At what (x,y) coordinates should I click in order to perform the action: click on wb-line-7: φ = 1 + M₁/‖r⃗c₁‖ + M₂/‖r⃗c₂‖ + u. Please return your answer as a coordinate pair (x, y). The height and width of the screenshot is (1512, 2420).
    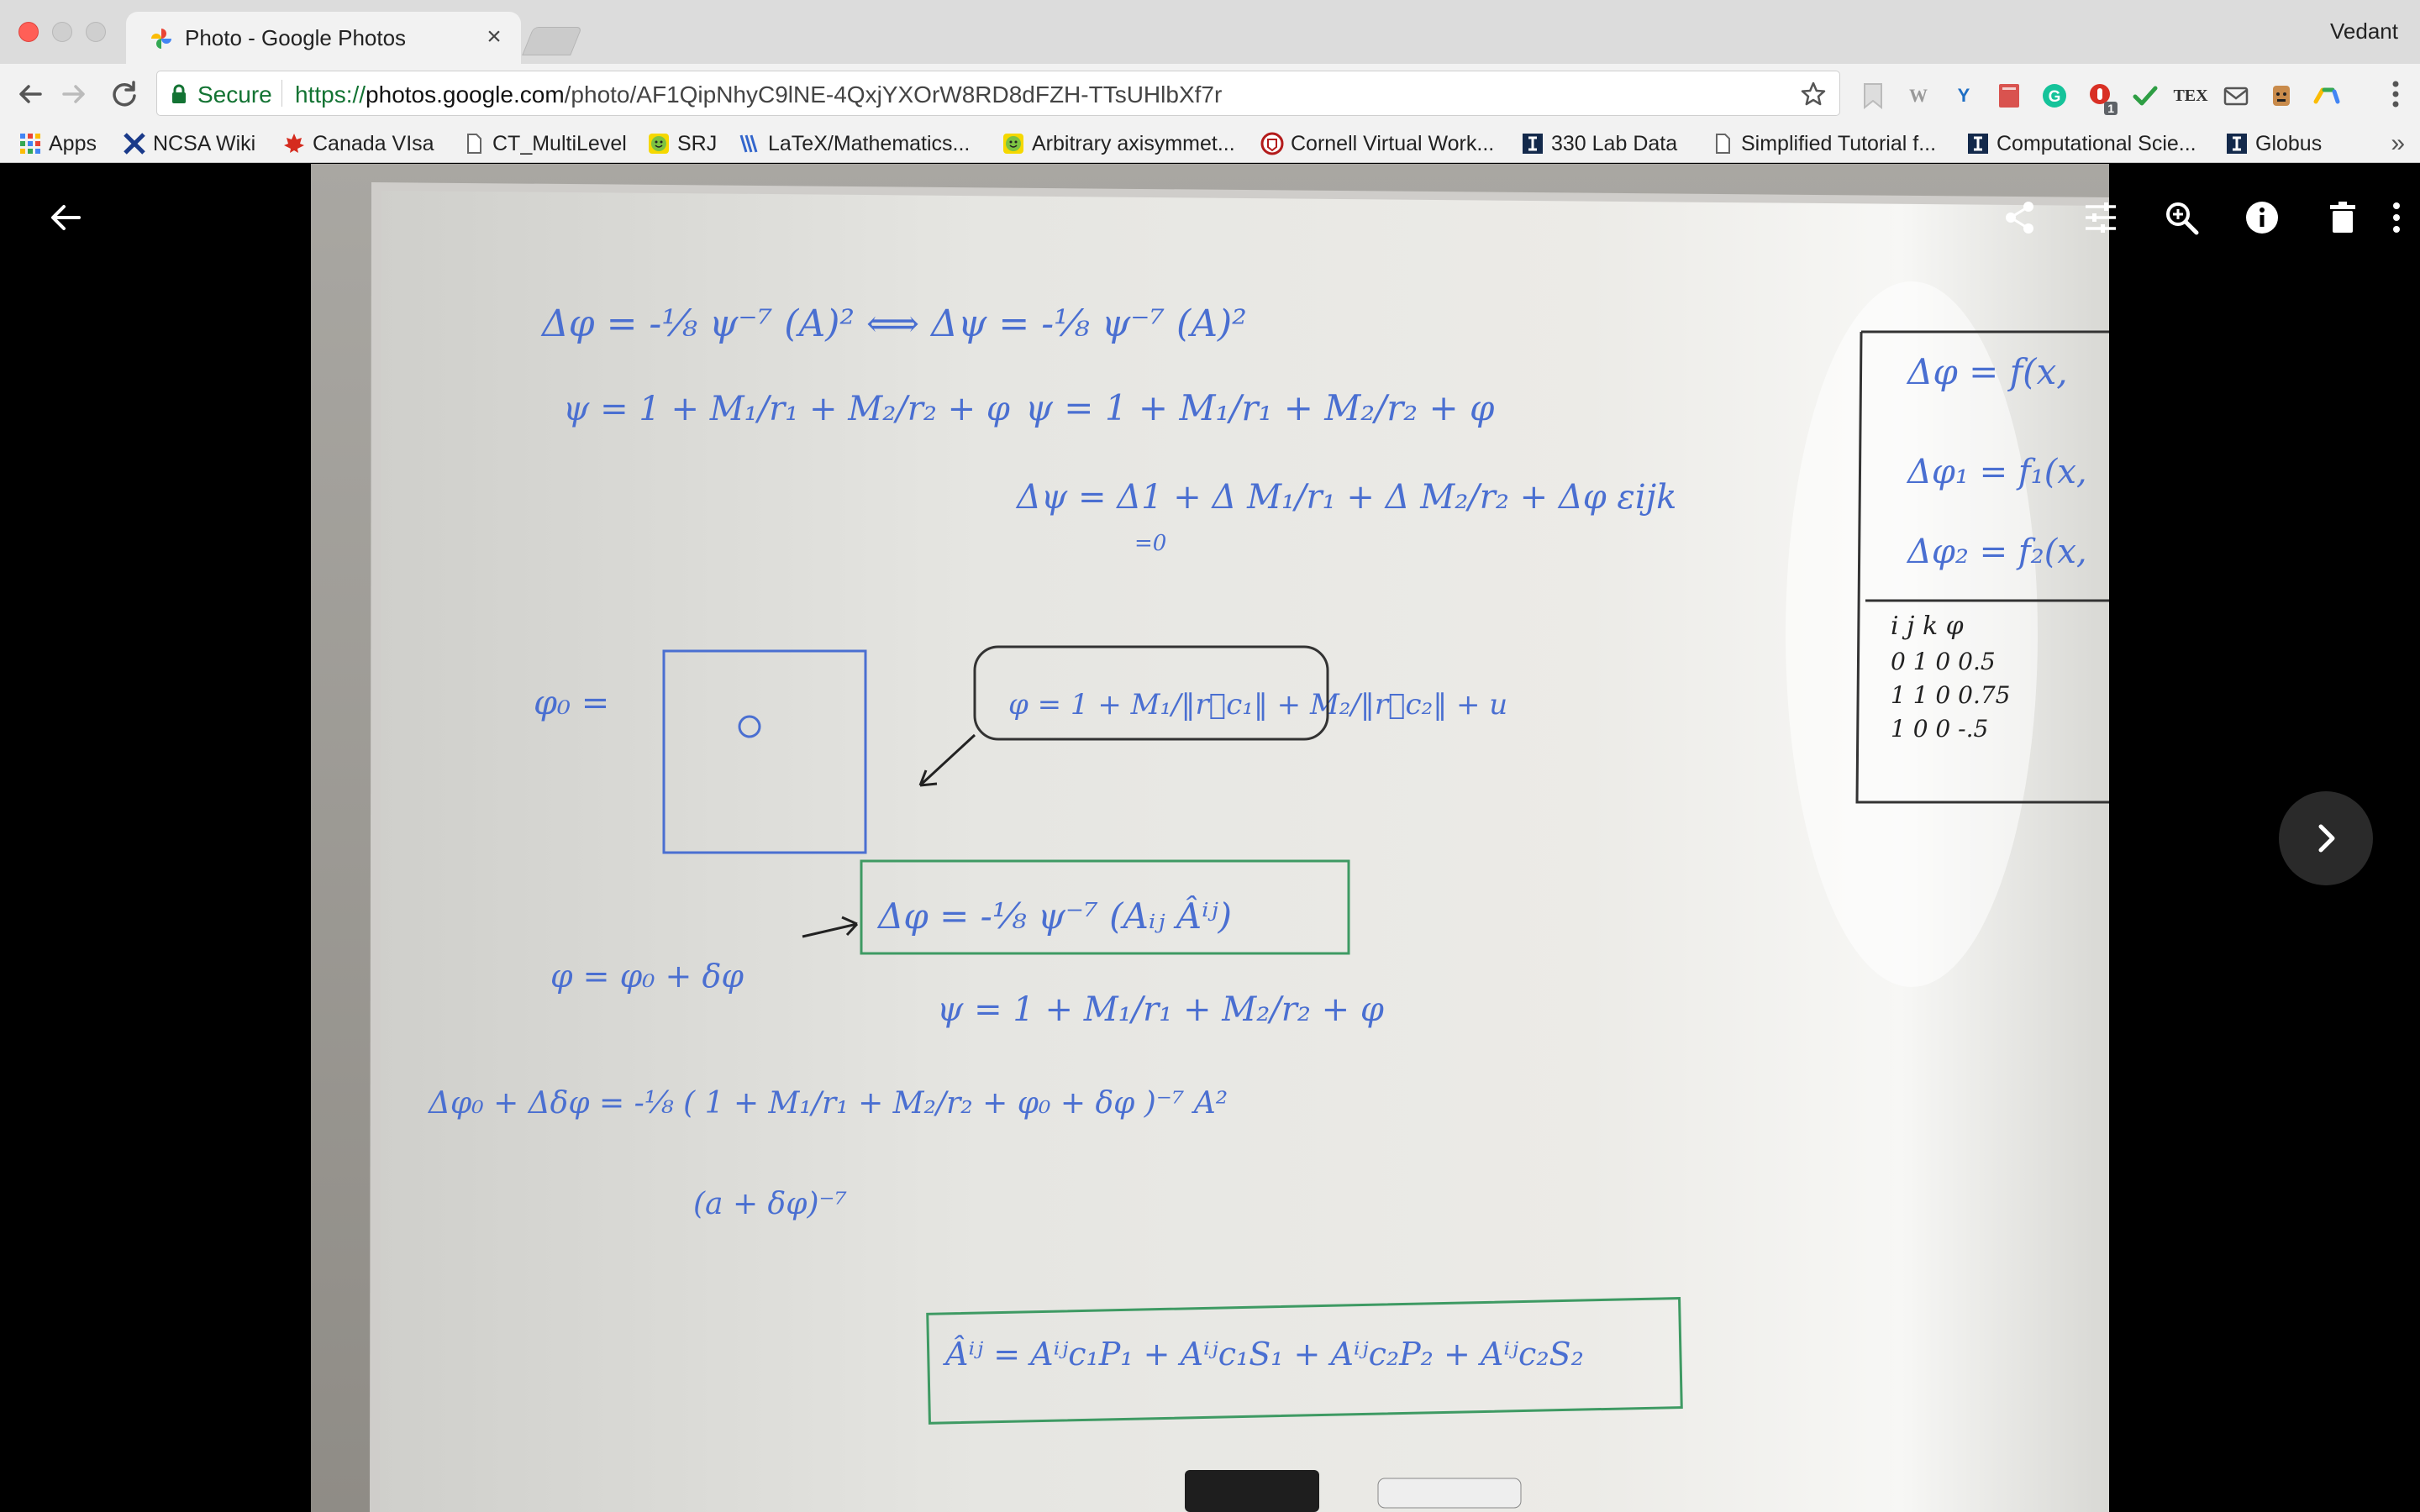
    Looking at the image, I should click on (1257, 705).